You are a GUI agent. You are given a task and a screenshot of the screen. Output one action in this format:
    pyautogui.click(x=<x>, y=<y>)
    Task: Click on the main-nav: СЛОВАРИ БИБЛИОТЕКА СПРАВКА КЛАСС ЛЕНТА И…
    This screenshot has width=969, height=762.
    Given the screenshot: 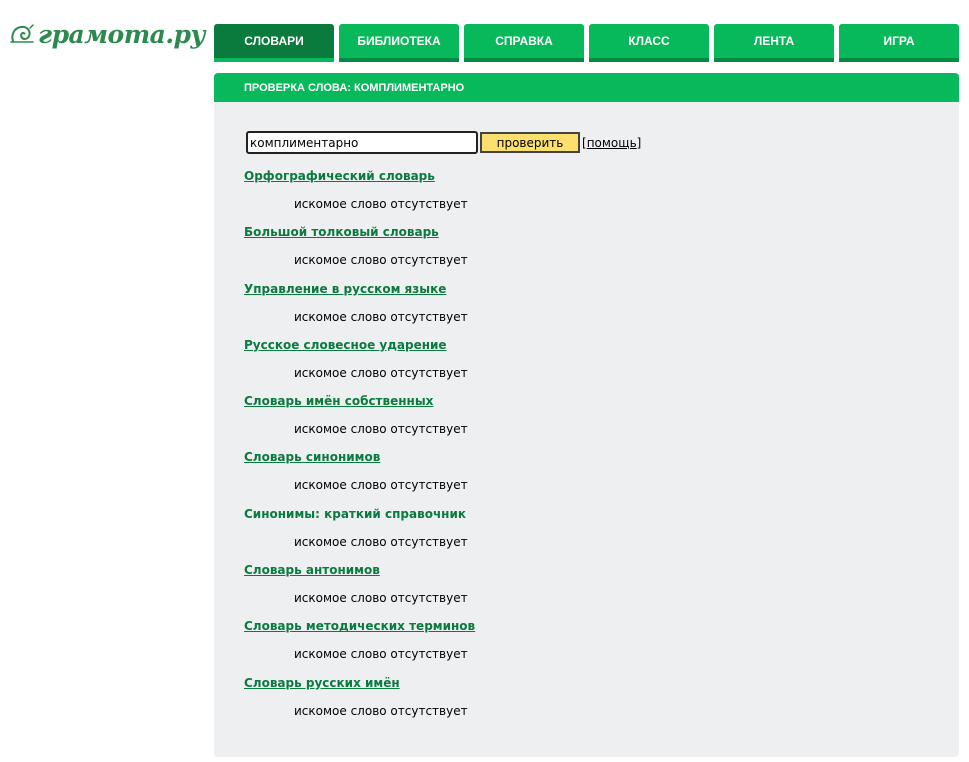 What is the action you would take?
    pyautogui.click(x=586, y=43)
    